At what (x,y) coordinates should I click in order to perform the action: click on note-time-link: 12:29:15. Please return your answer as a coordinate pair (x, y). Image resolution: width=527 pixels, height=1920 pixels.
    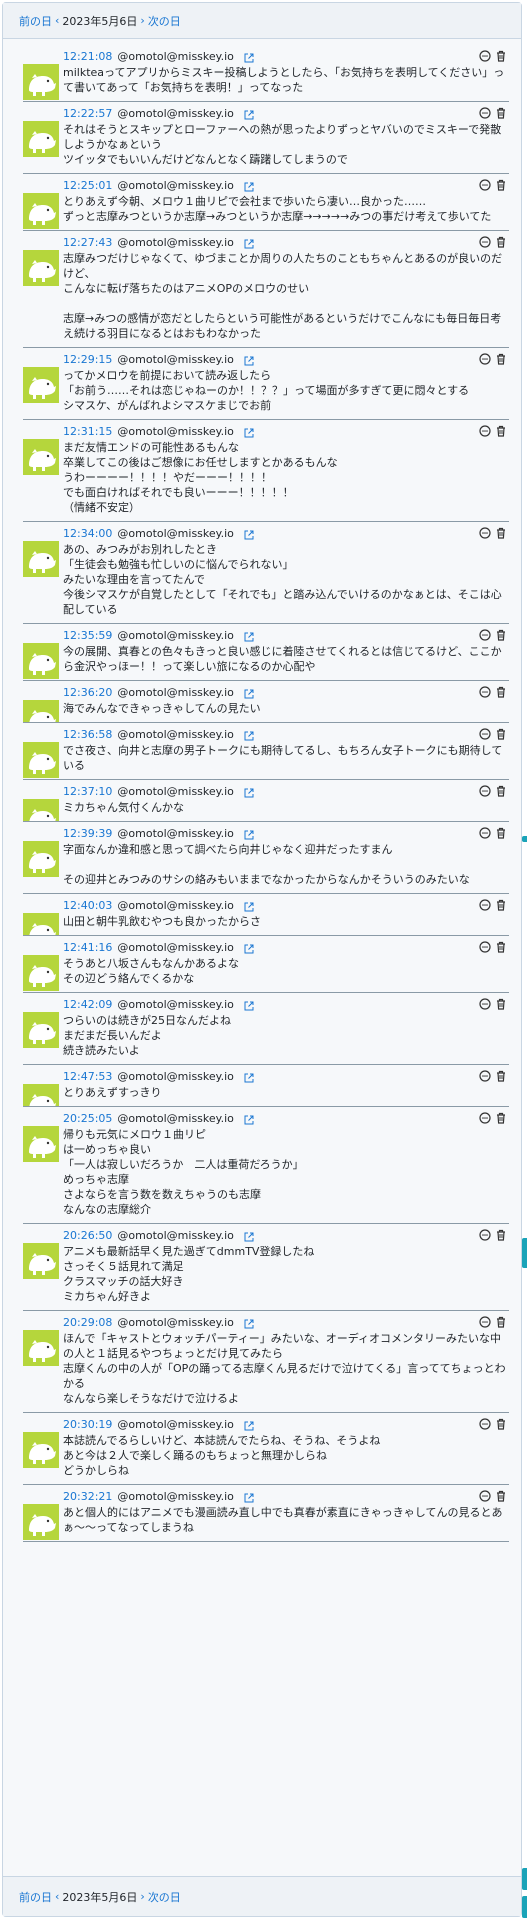
    Looking at the image, I should click on (87, 360).